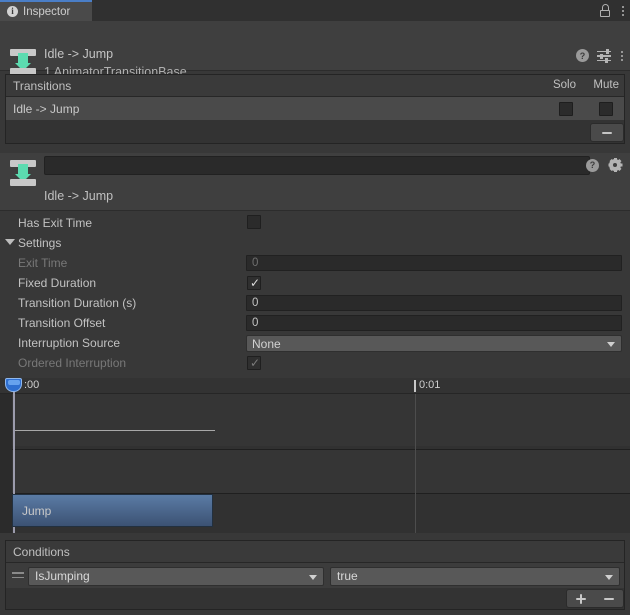 This screenshot has height=615, width=630. I want to click on tab-bar: i Inspector, so click(315, 10).